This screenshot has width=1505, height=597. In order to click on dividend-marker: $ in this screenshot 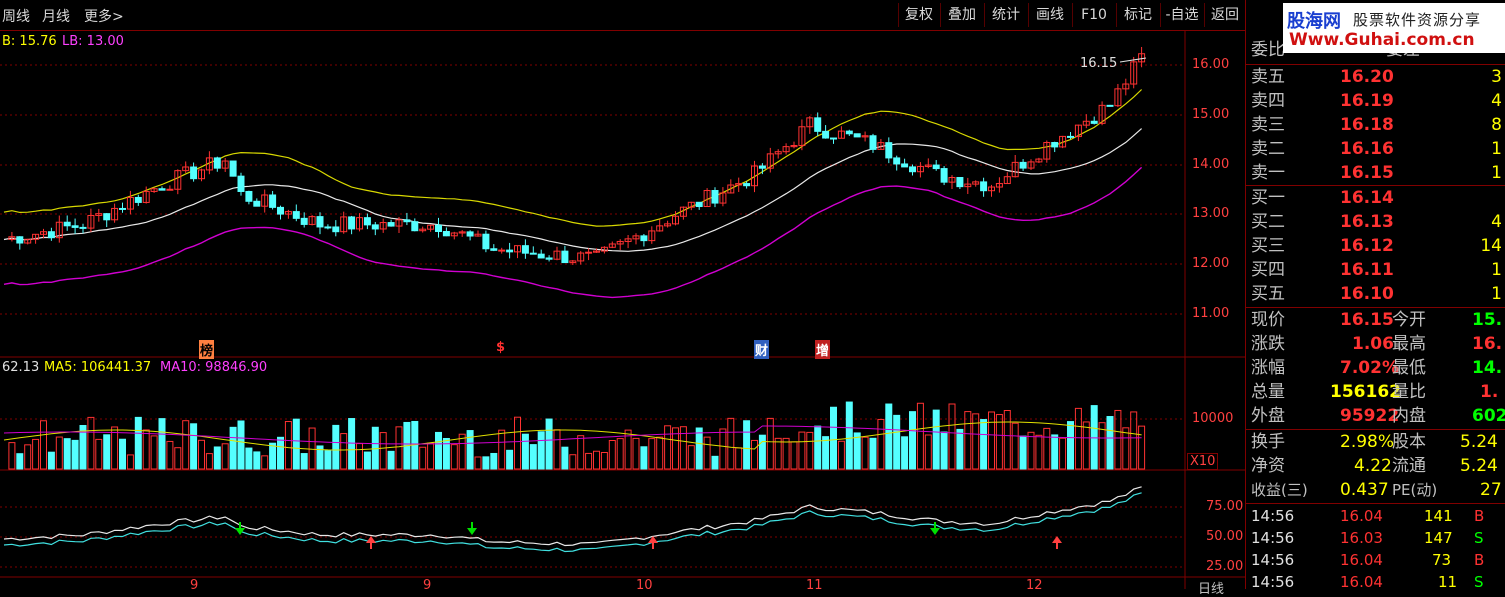, I will do `click(500, 347)`.